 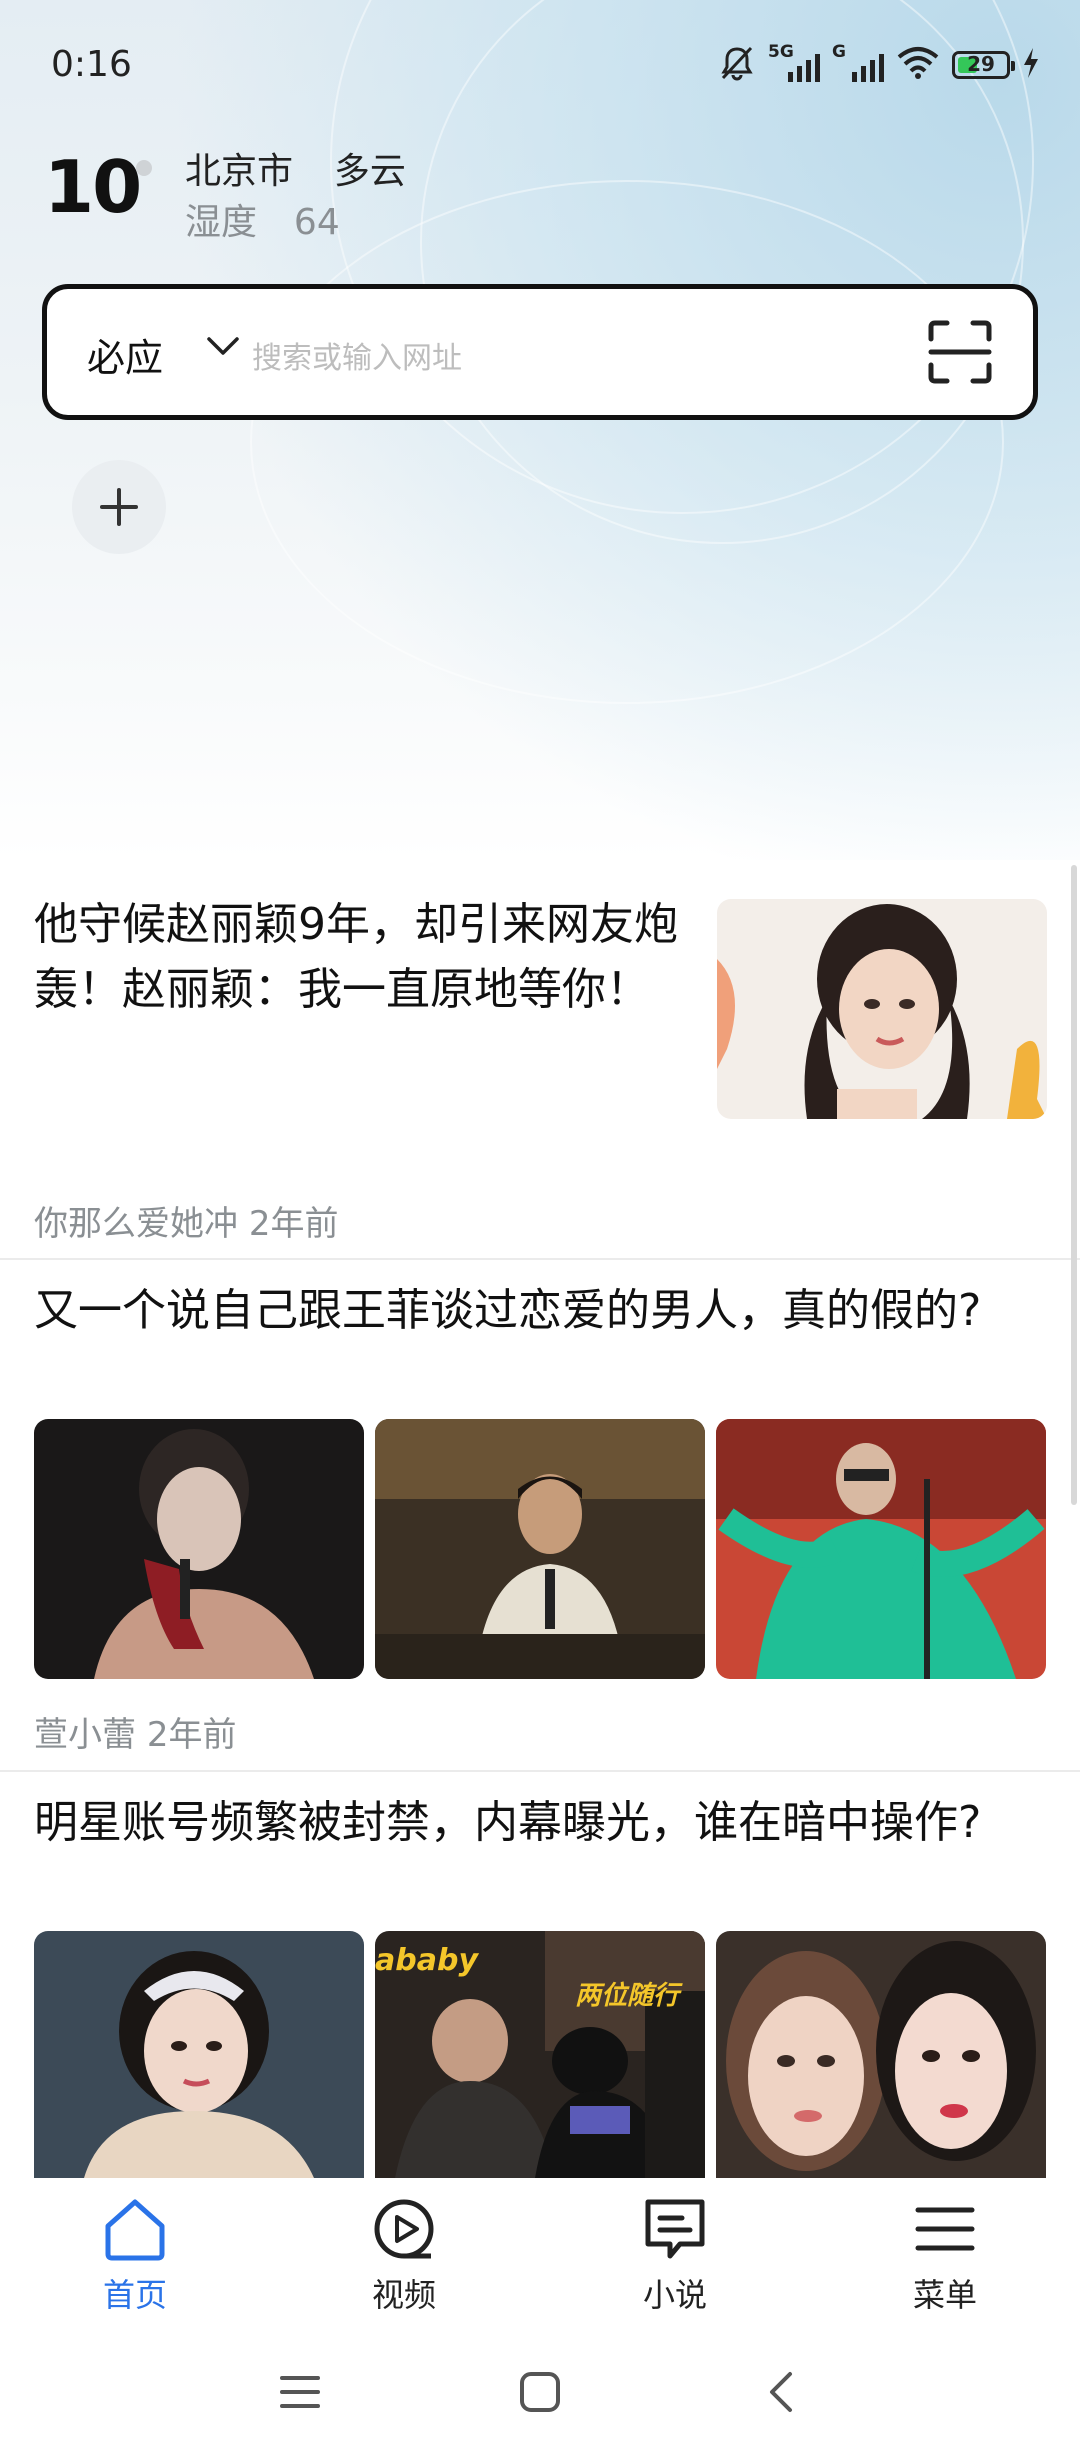 I want to click on novel-icon, so click(x=675, y=2229).